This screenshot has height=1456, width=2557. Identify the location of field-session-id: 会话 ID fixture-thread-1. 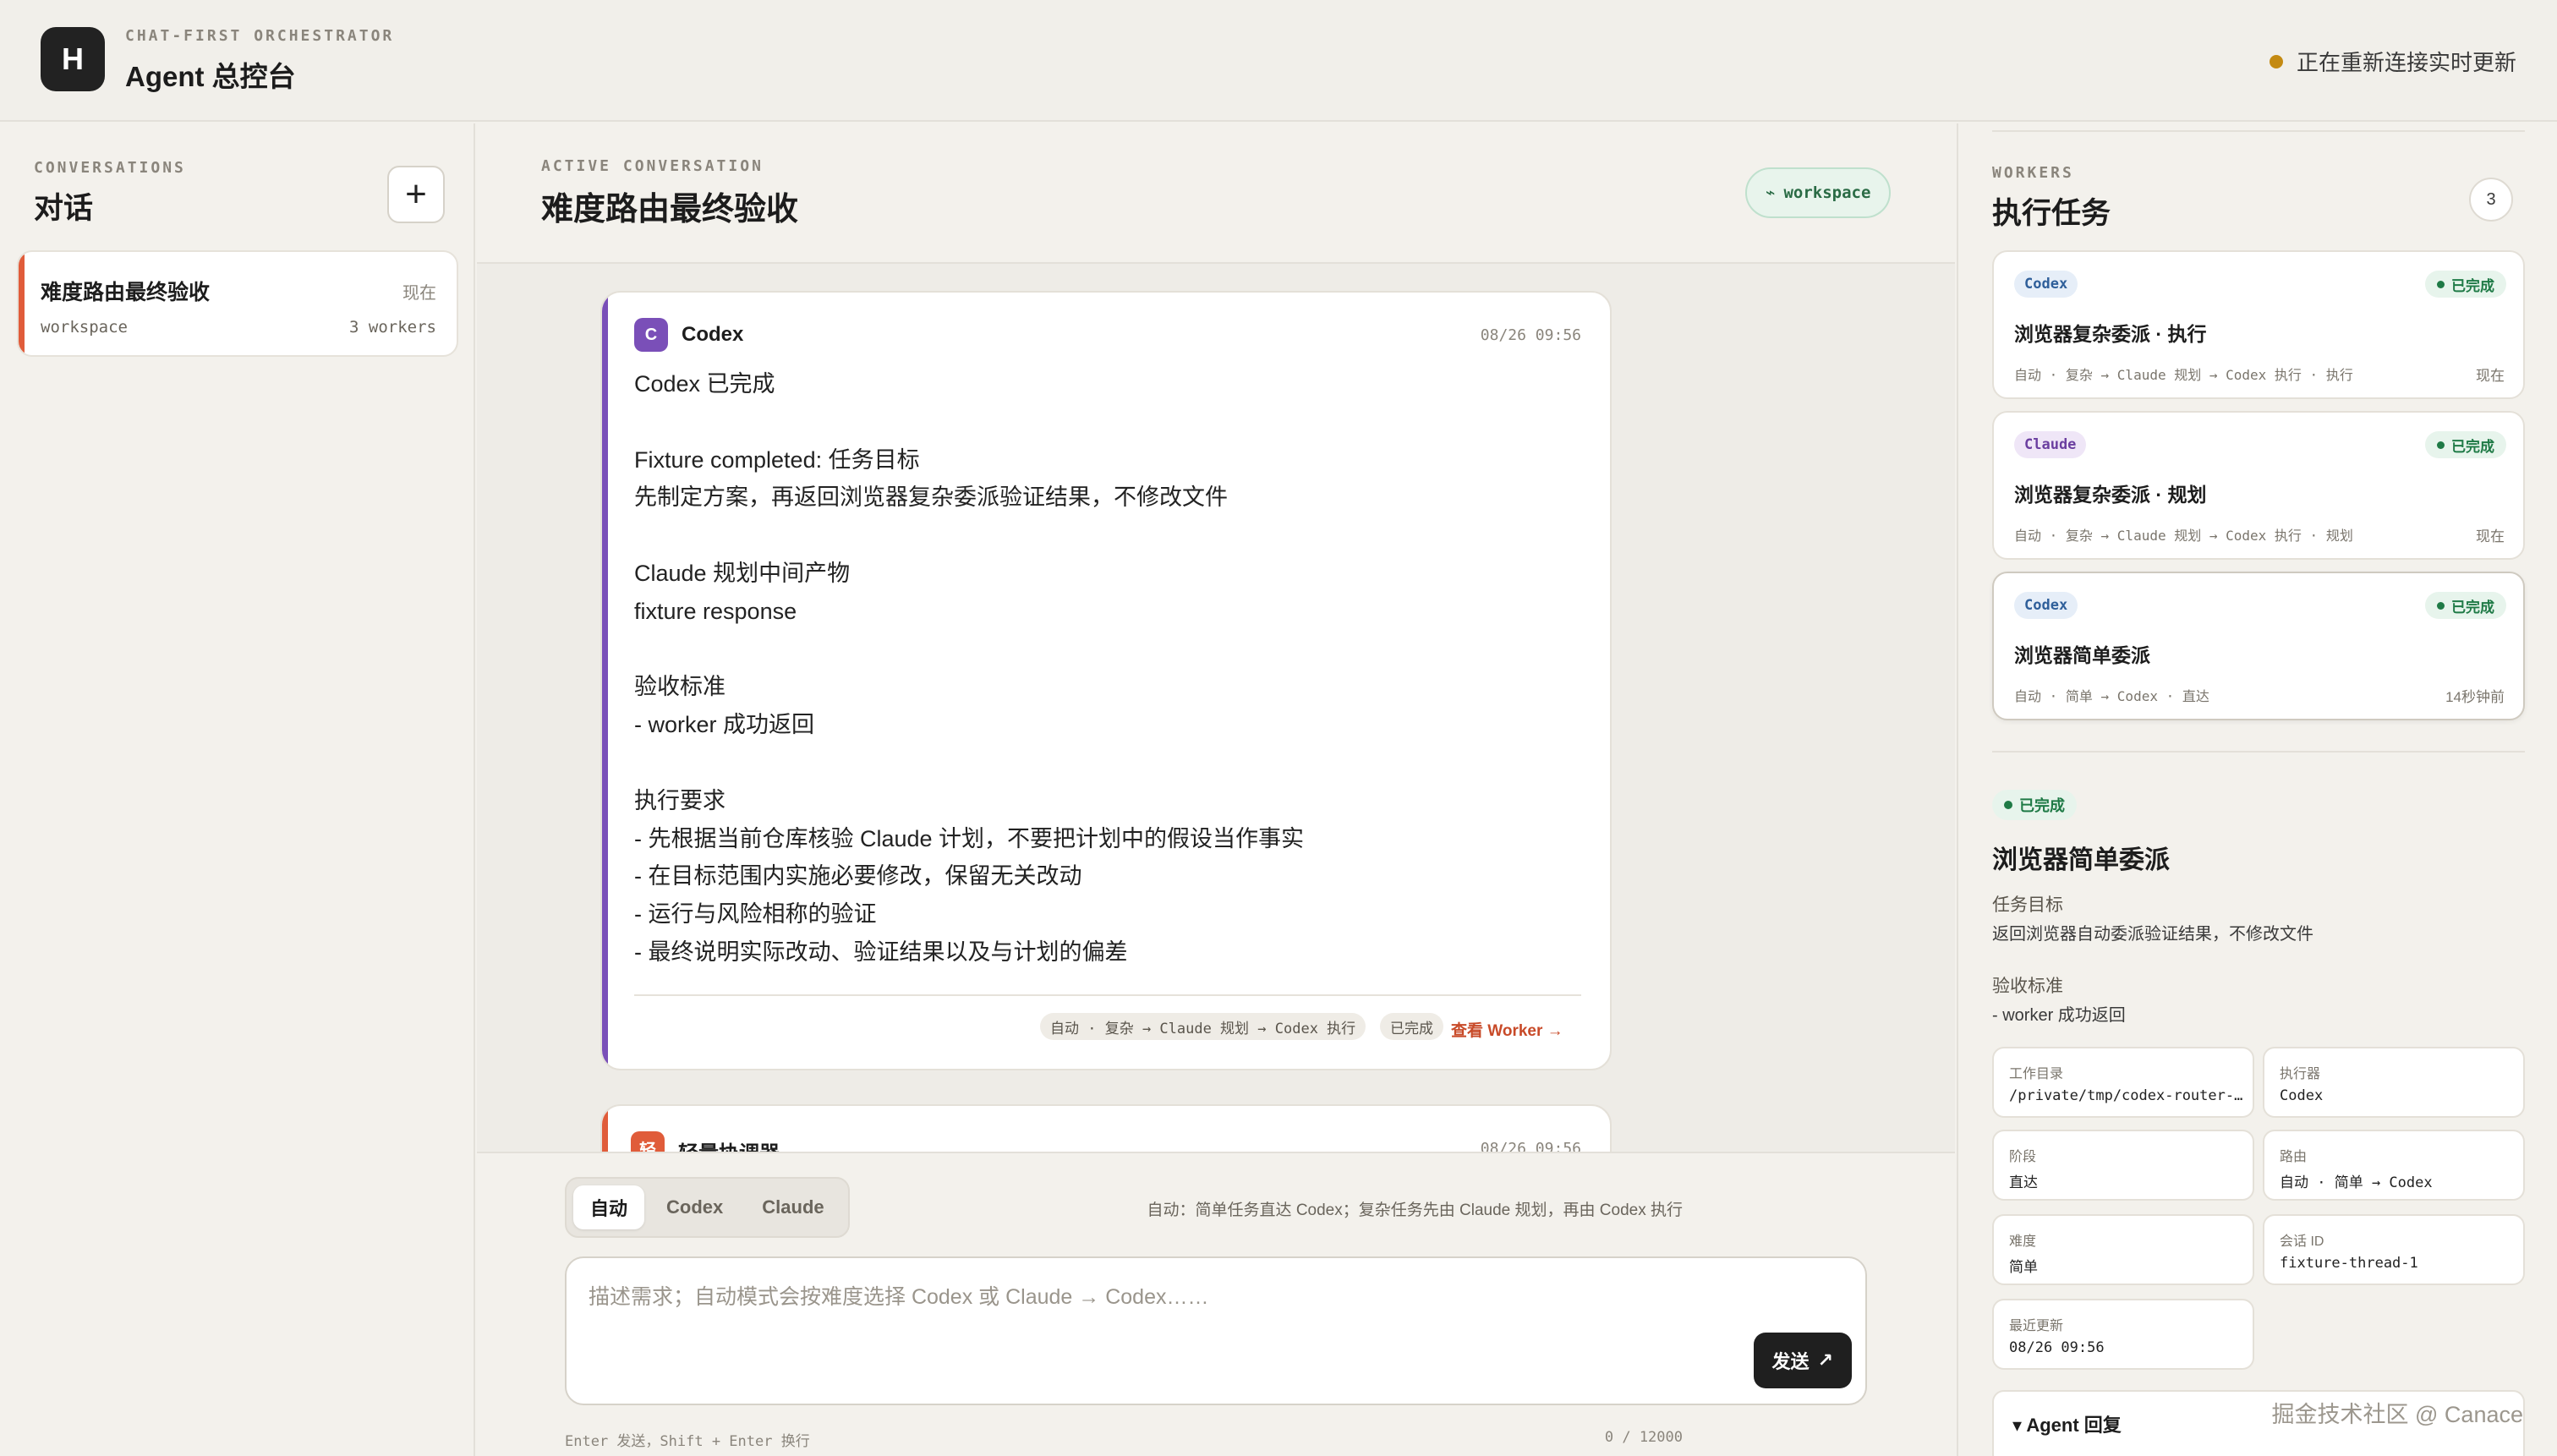
(2394, 1250).